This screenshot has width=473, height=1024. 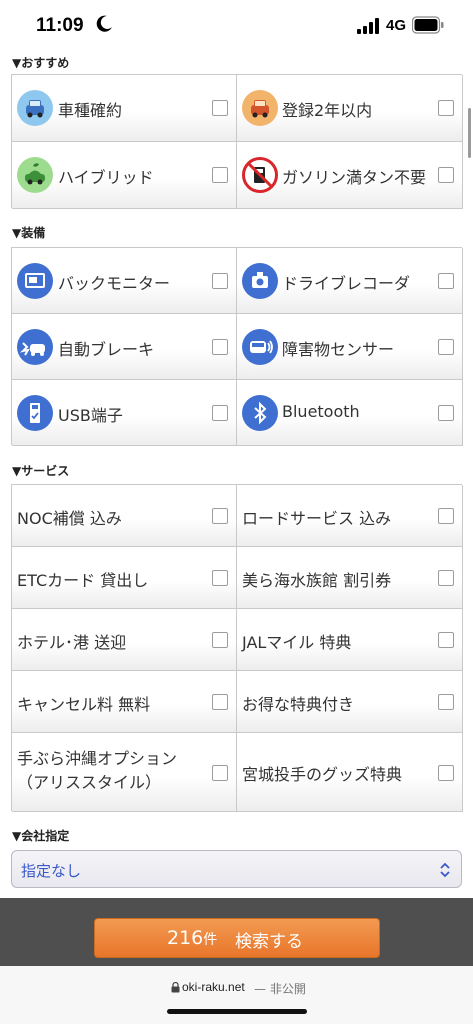 I want to click on option-hybrid: ハイブリッド, so click(x=124, y=175).